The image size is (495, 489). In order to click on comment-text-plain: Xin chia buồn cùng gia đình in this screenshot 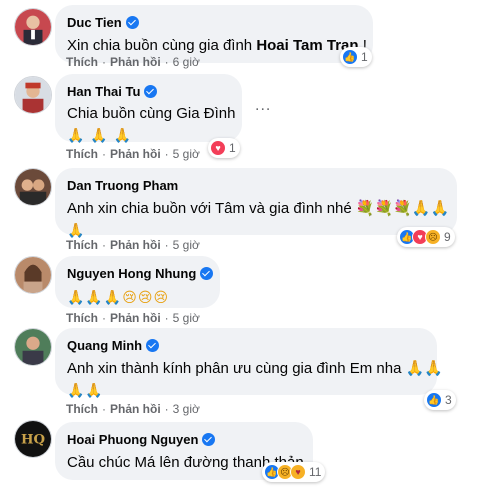, I will do `click(162, 45)`.